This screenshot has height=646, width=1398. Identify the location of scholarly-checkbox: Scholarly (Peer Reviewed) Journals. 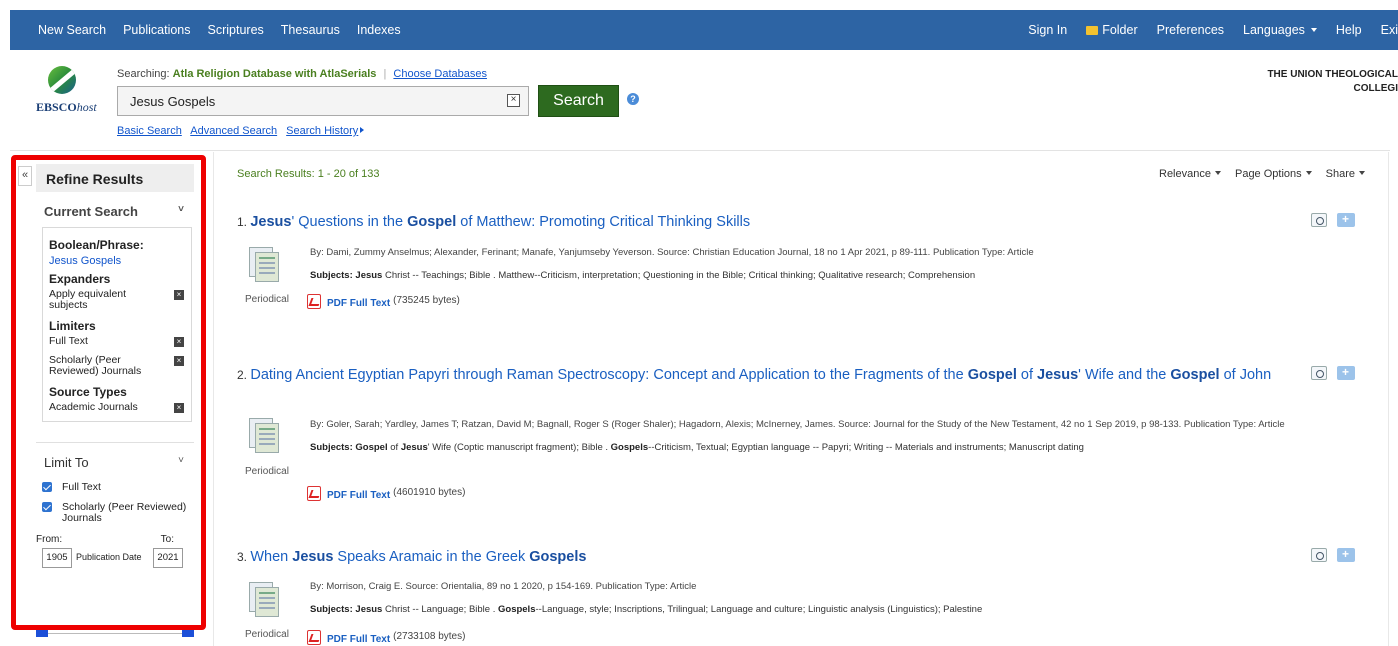
(118, 513).